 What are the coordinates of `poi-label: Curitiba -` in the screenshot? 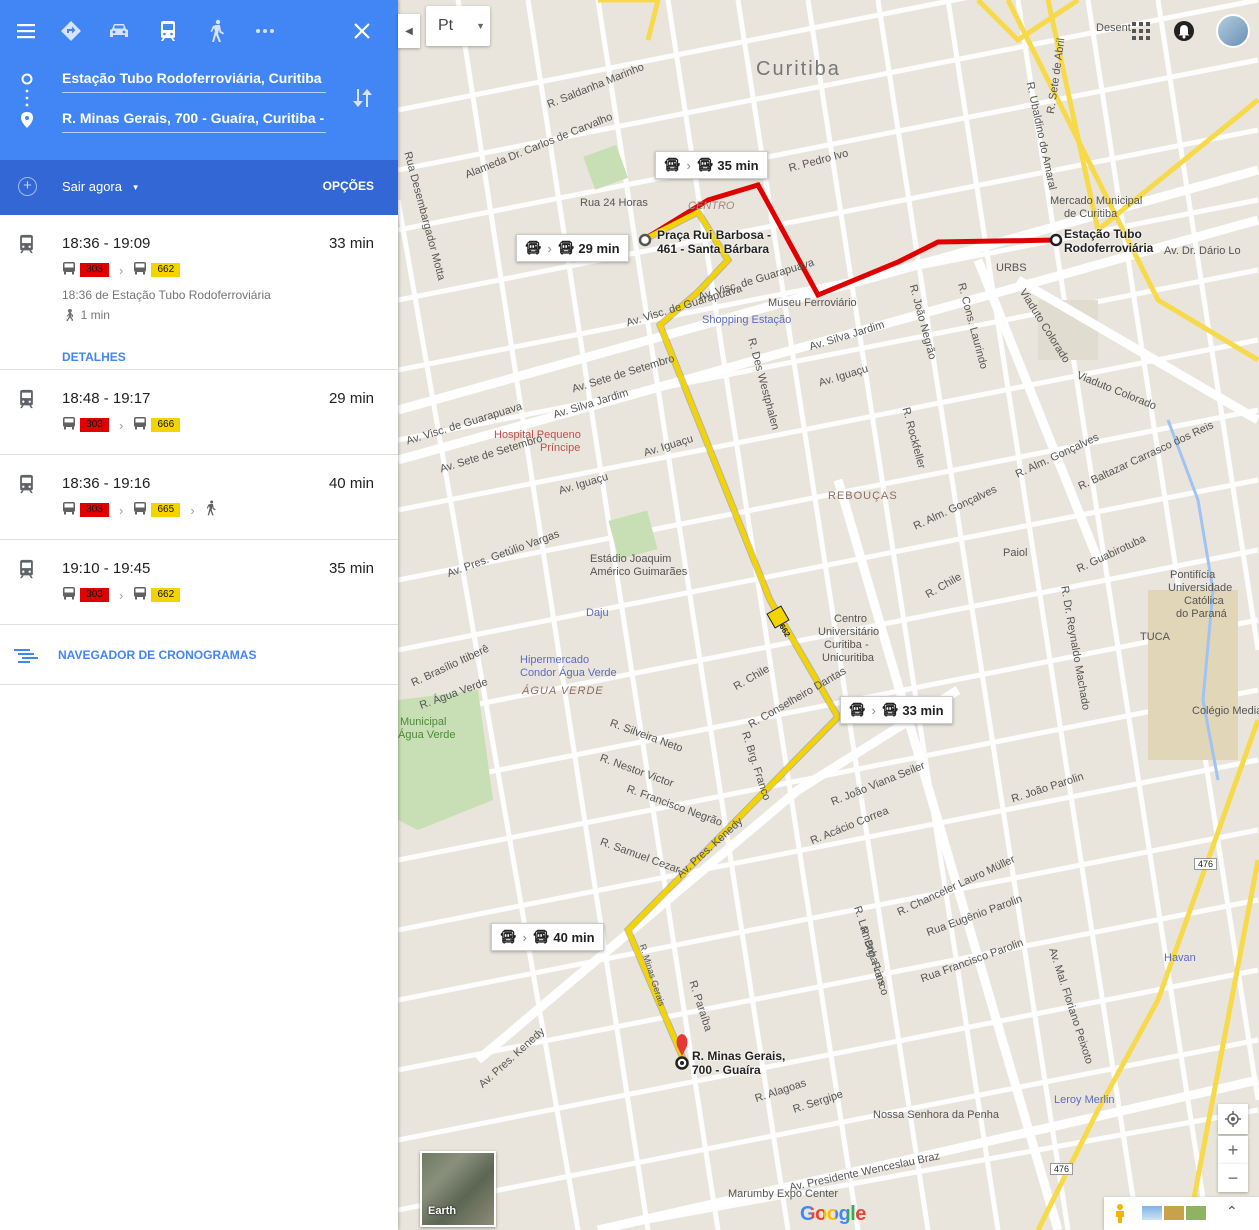 It's located at (846, 645).